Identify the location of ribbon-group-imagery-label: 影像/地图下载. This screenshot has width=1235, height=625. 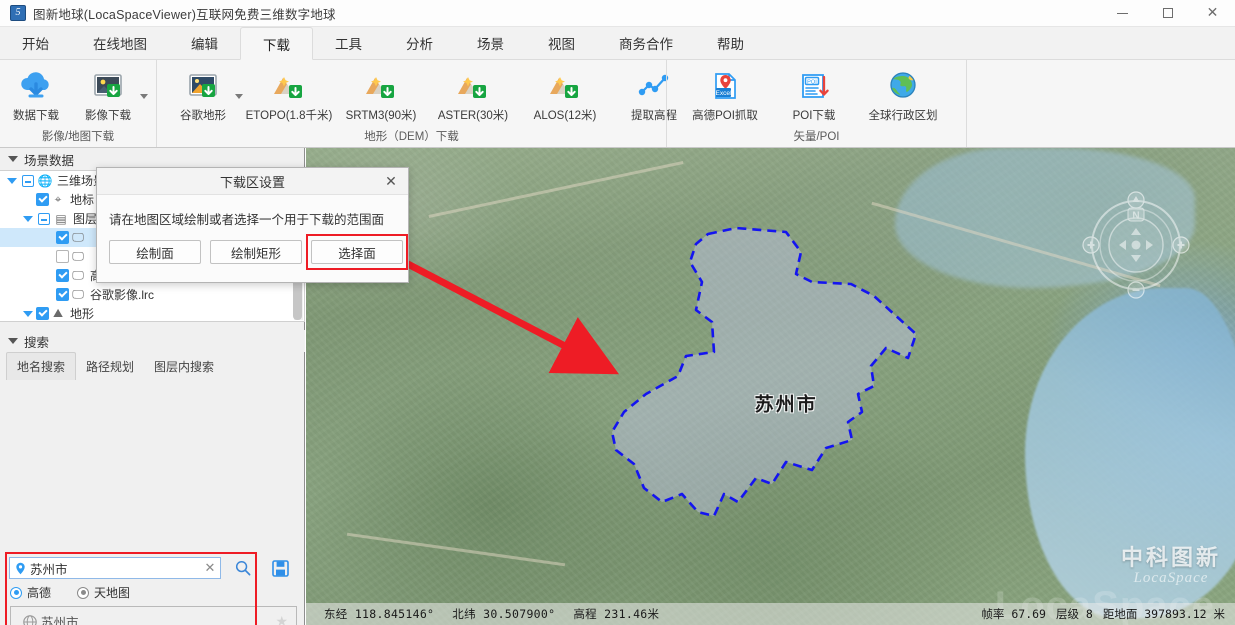
(78, 137).